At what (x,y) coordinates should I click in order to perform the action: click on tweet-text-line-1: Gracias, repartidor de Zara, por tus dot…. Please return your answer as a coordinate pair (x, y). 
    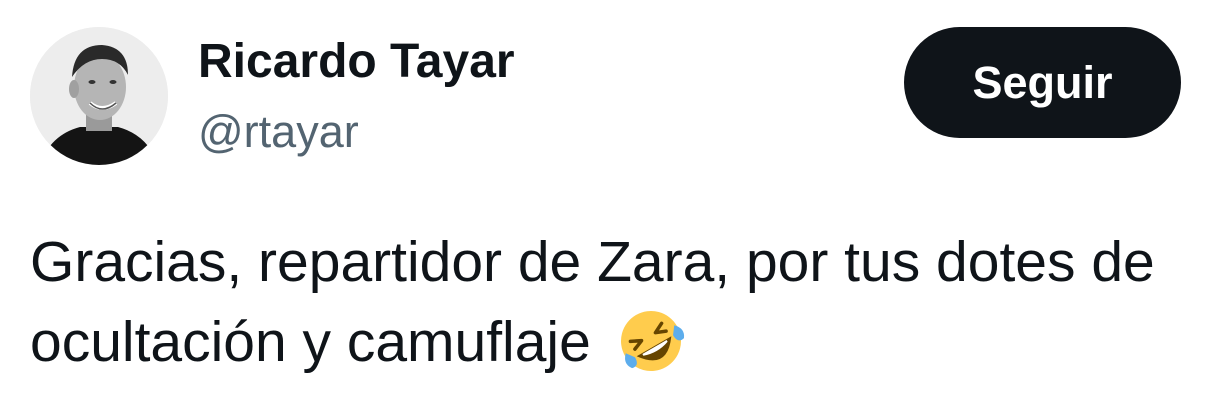
    Looking at the image, I should click on (592, 262).